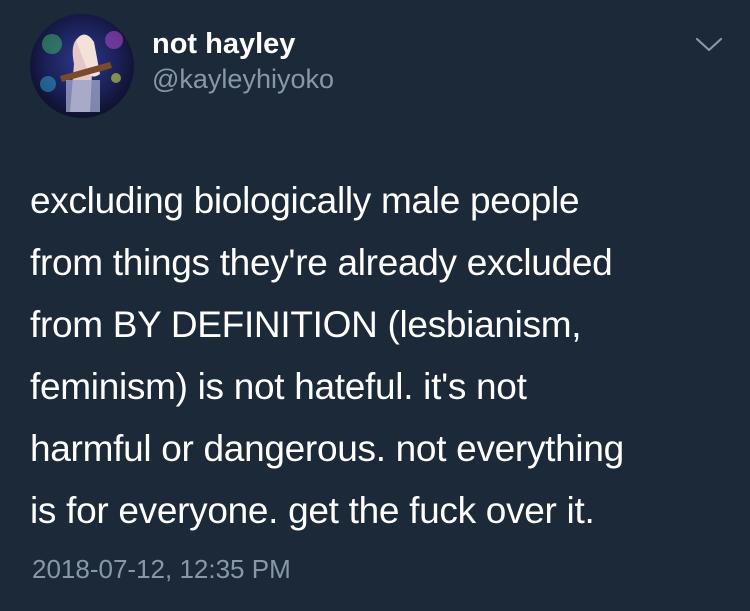 Image resolution: width=750 pixels, height=611 pixels. Describe the element at coordinates (321, 262) in the screenshot. I see `tweet-text-line: from things they're already excluded` at that location.